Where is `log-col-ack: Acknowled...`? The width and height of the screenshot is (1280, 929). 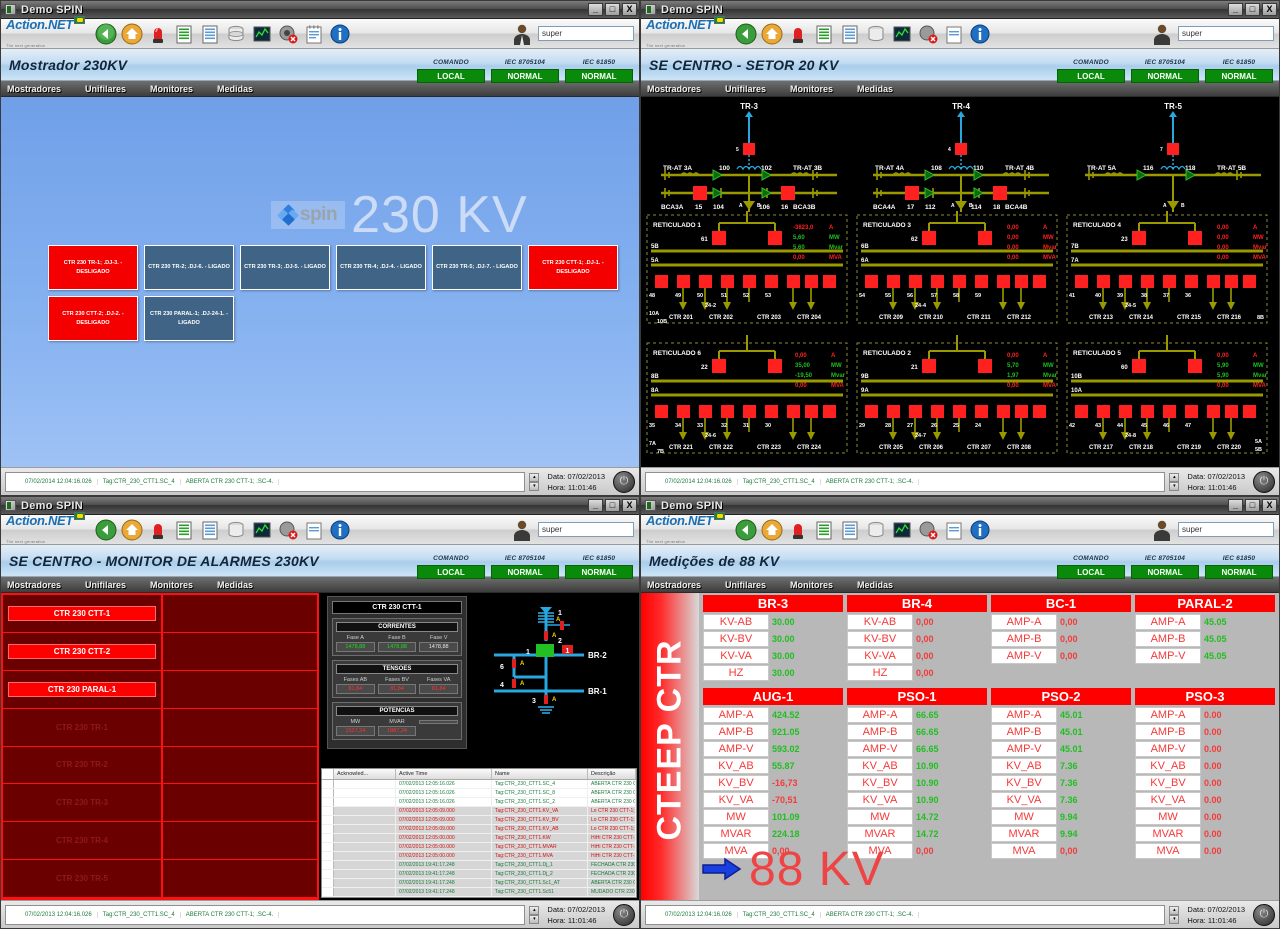 log-col-ack: Acknowled... is located at coordinates (365, 774).